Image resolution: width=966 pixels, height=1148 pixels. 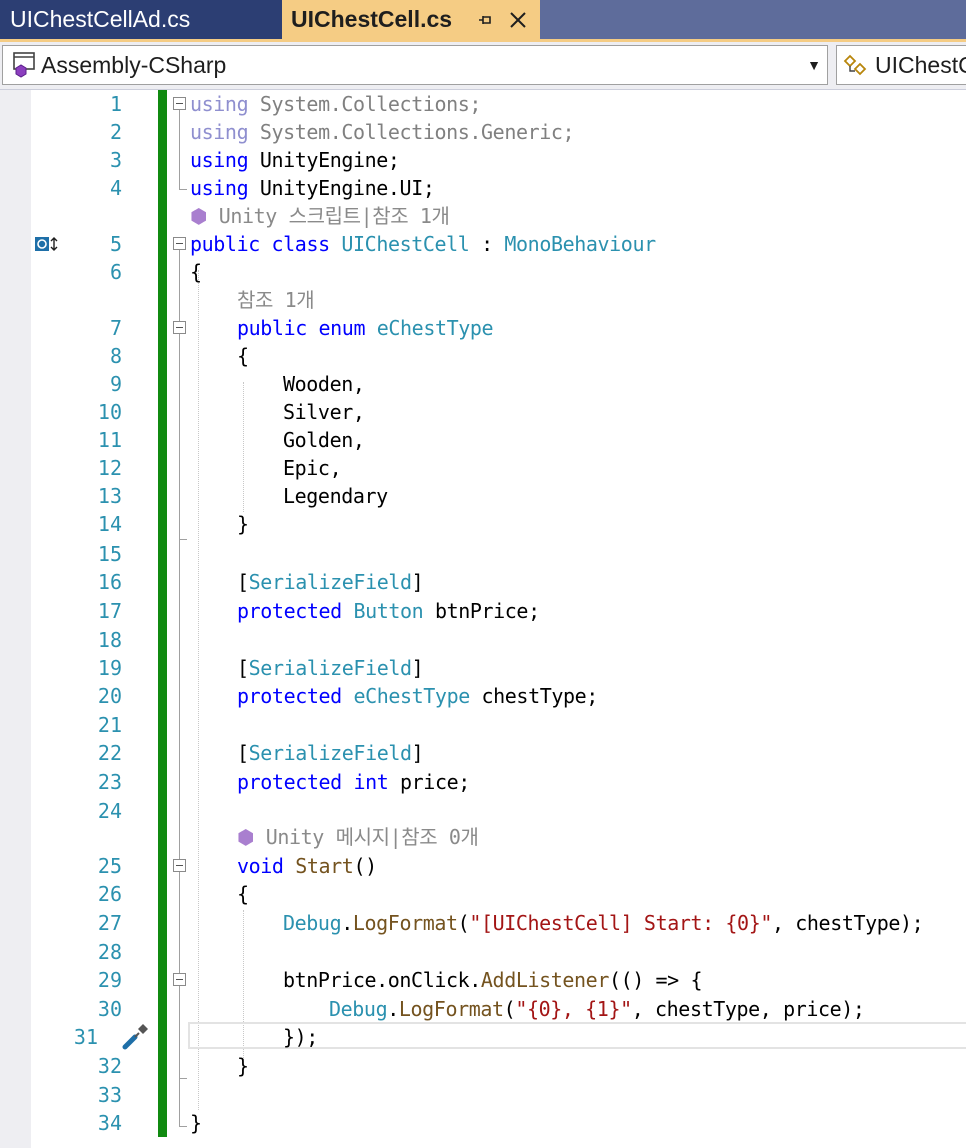 What do you see at coordinates (483, 300) in the screenshot?
I see `codelens-enum: 참조 1개` at bounding box center [483, 300].